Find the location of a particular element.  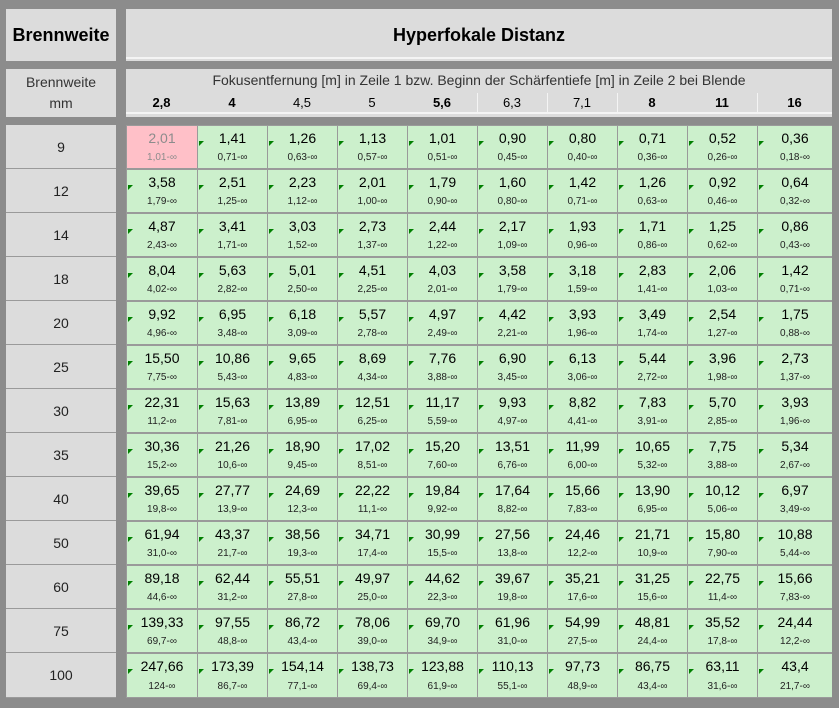

distance-cell: 38,56 19,3-∞ is located at coordinates (302, 543).